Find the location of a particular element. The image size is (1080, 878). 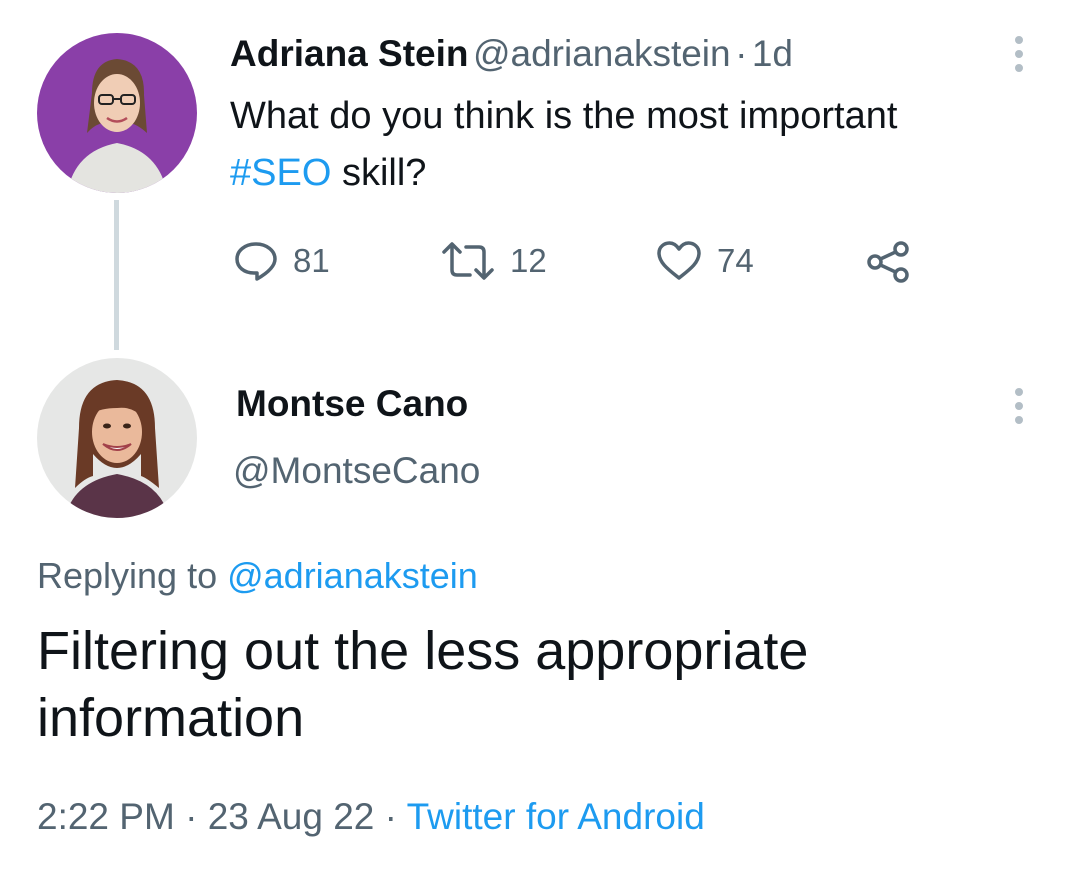

like-icon is located at coordinates (679, 260).